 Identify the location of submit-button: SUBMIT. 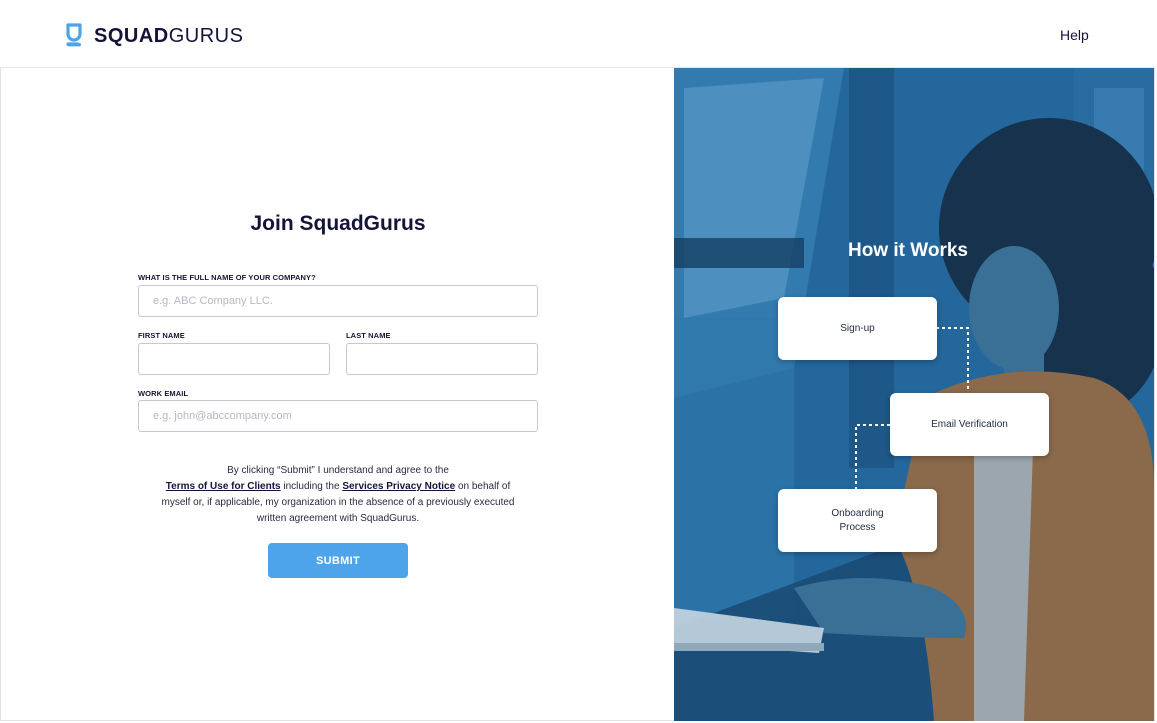
(338, 560).